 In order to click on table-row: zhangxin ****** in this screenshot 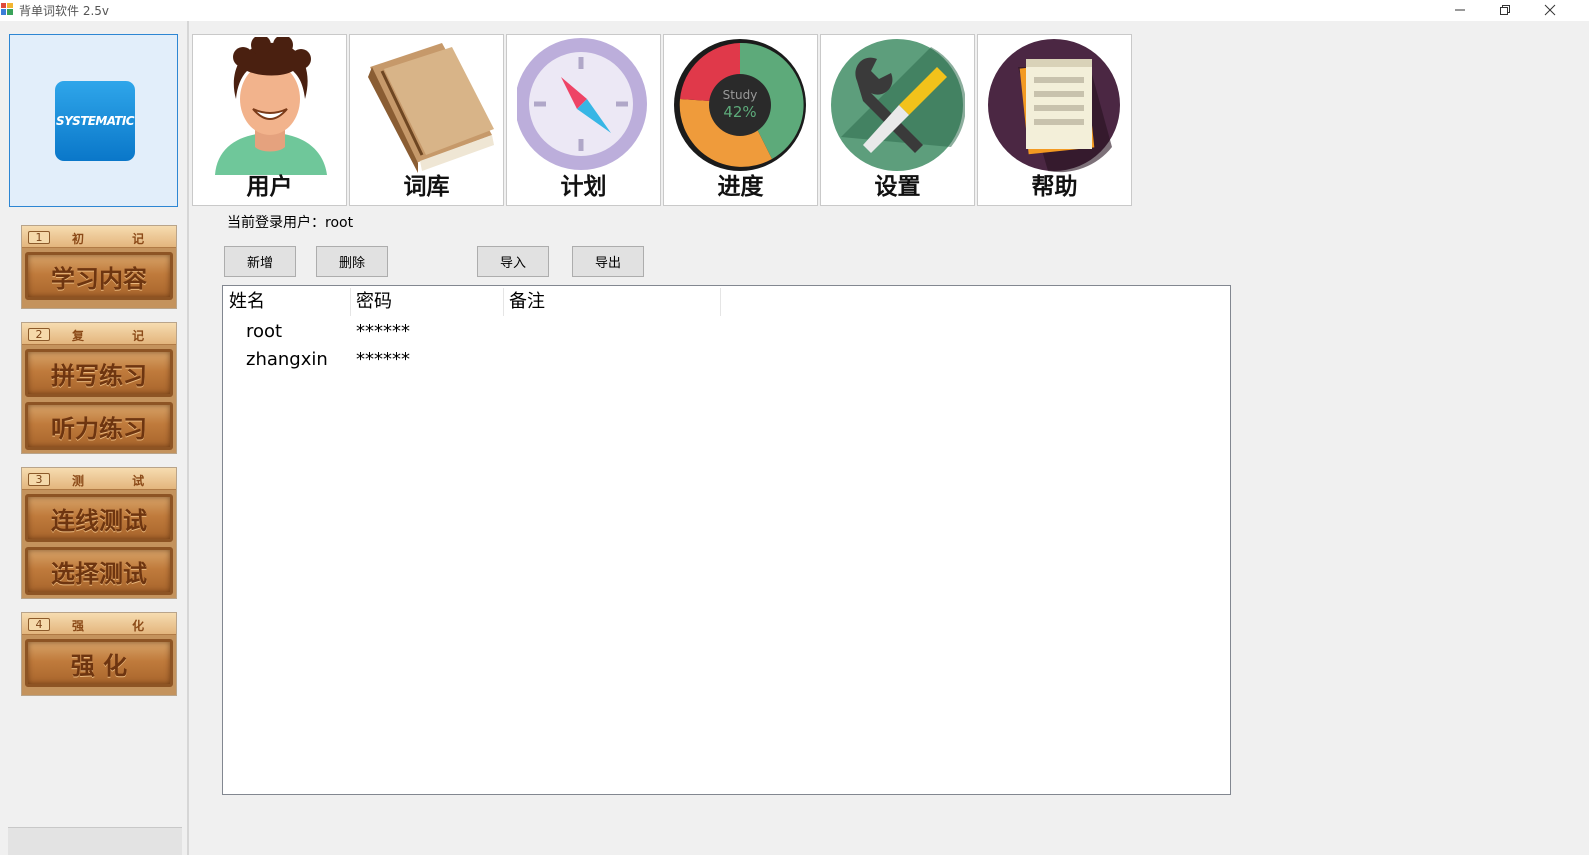, I will do `click(523, 360)`.